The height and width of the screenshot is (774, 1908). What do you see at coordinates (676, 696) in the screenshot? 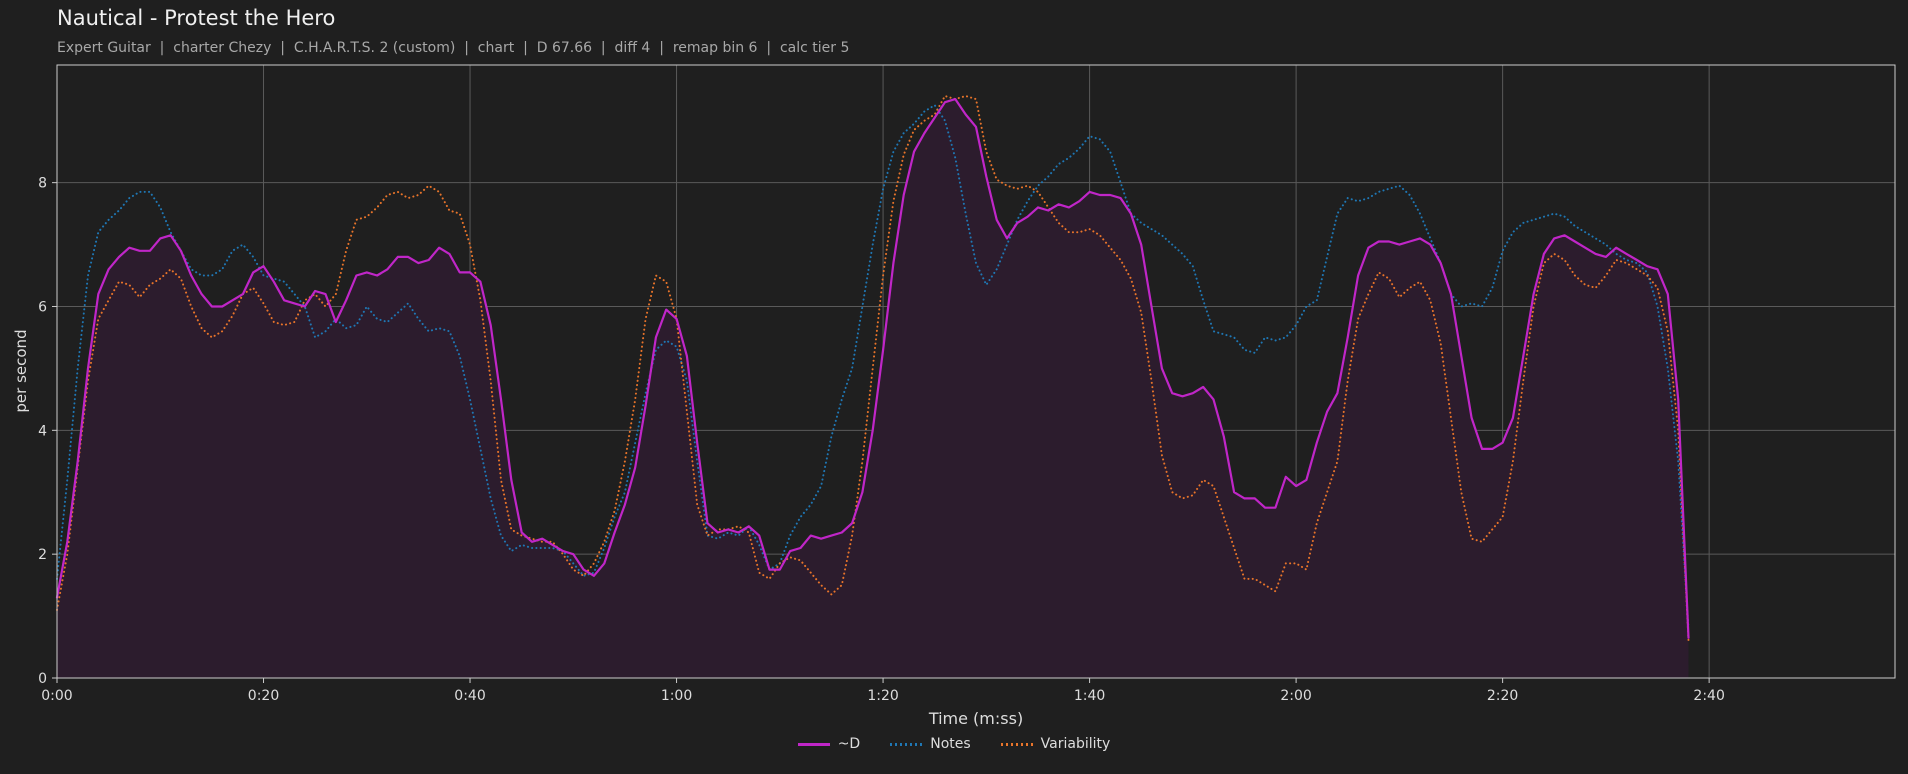
I see `x-tick-label: 1:00` at bounding box center [676, 696].